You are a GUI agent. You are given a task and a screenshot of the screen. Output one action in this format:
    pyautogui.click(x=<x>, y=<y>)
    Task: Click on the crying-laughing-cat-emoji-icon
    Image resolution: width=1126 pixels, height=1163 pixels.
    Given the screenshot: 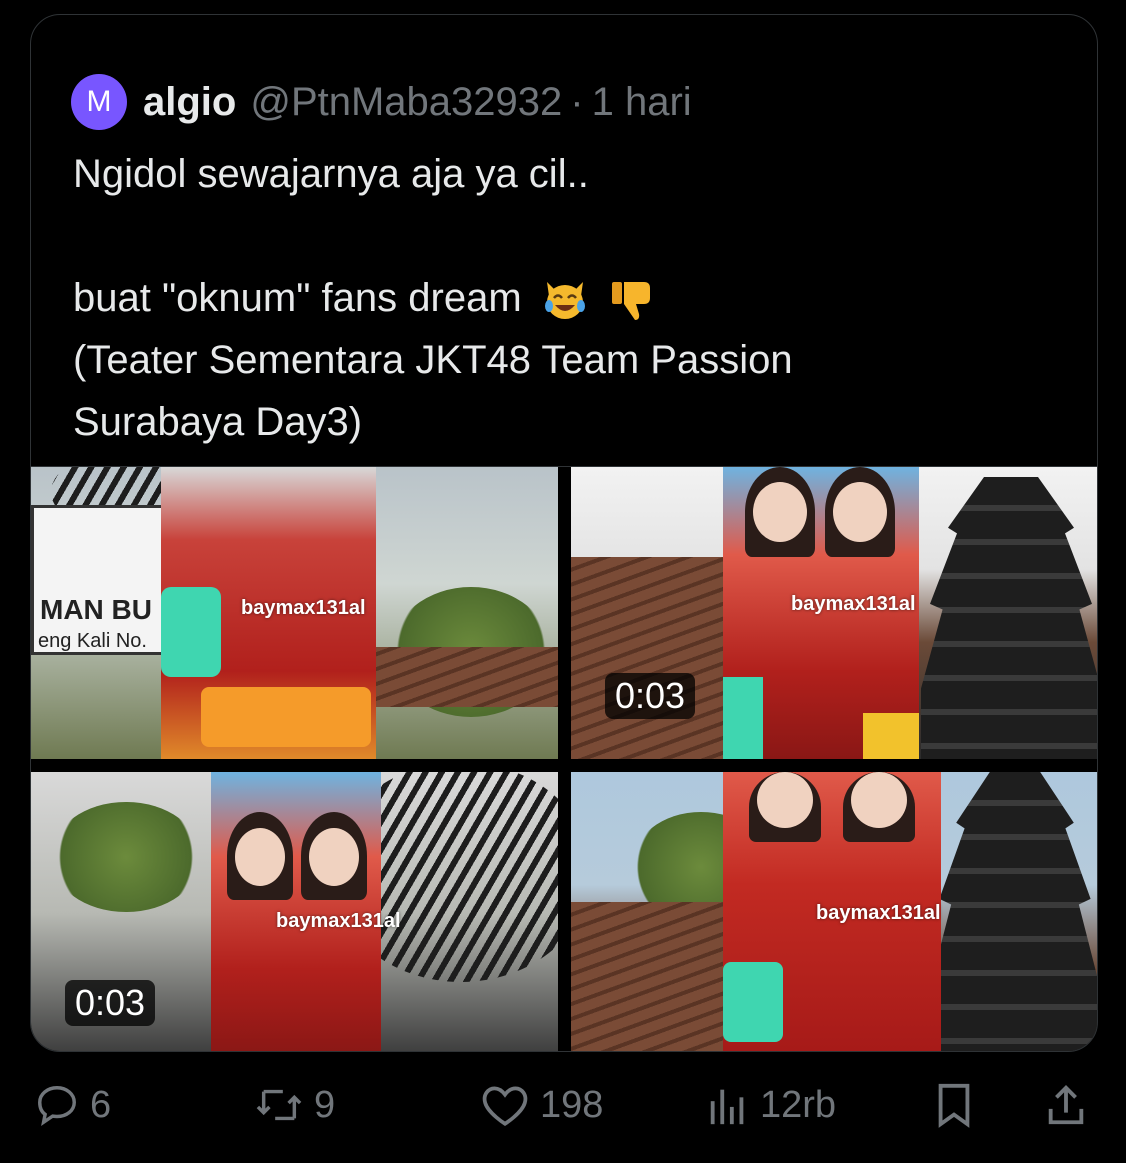 What is the action you would take?
    pyautogui.click(x=564, y=301)
    